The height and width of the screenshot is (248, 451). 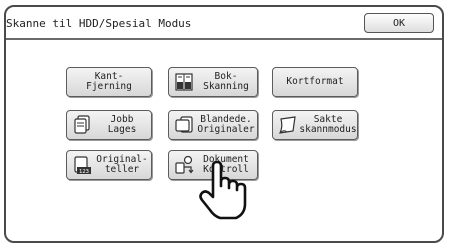 I want to click on card-format-button: Kortformat, so click(x=315, y=82).